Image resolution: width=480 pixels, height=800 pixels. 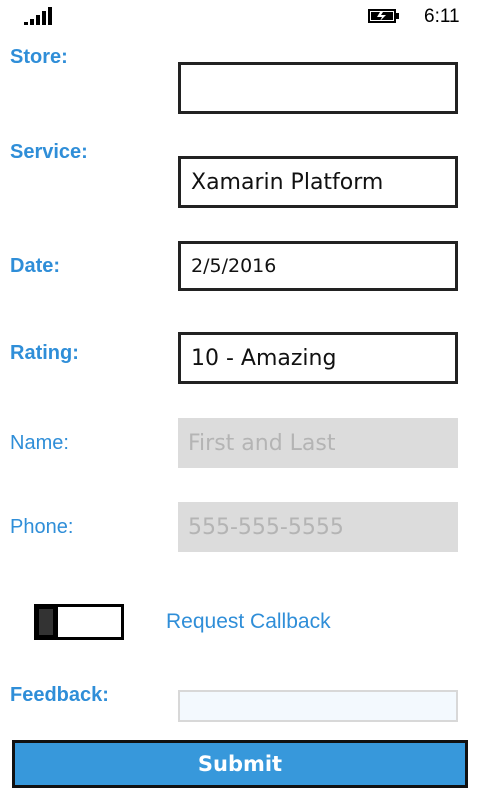 I want to click on name-field: First and Last, so click(x=318, y=443).